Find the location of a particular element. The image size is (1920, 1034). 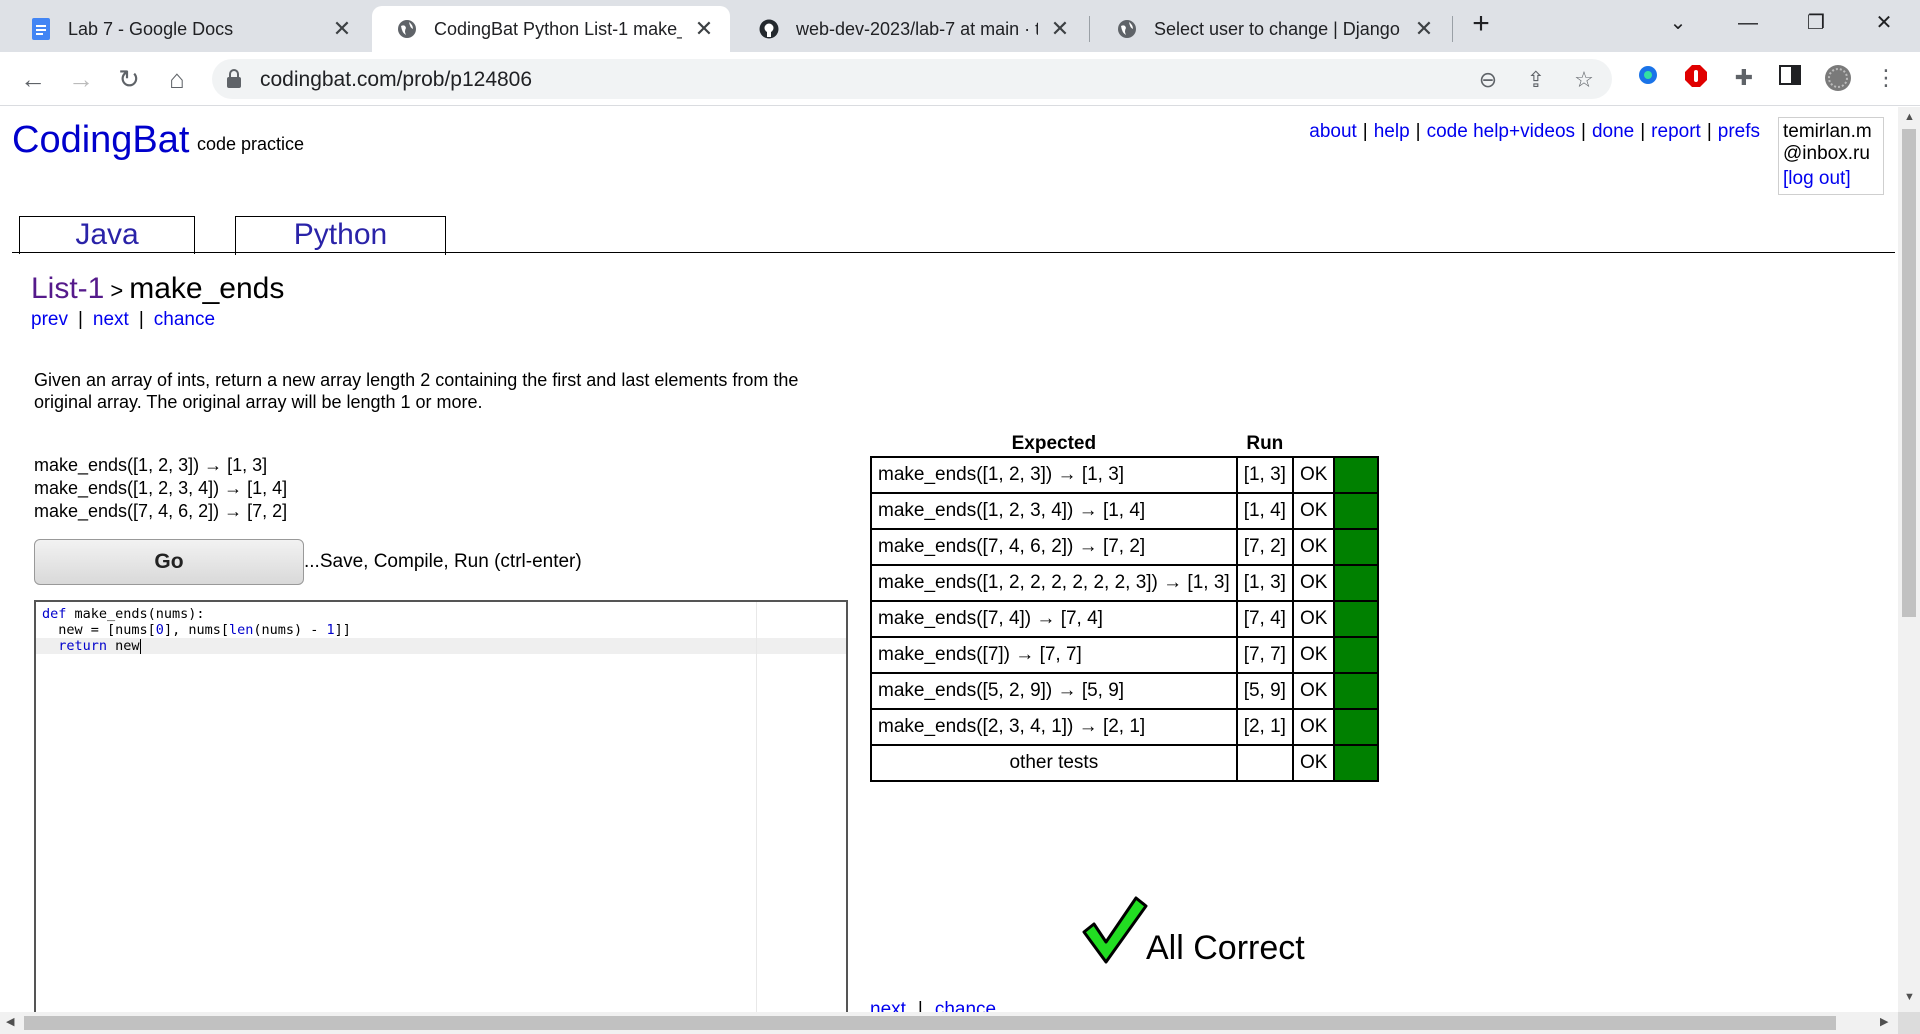

run-cell: [7, 2] is located at coordinates (1264, 547).